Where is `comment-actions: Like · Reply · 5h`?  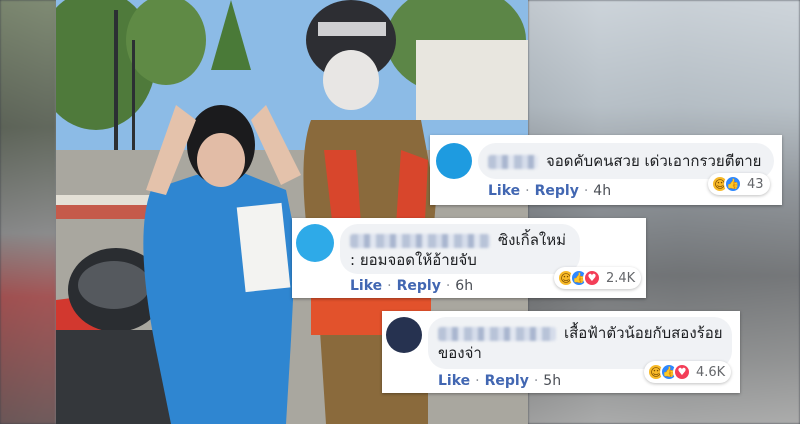 comment-actions: Like · Reply · 5h is located at coordinates (500, 381).